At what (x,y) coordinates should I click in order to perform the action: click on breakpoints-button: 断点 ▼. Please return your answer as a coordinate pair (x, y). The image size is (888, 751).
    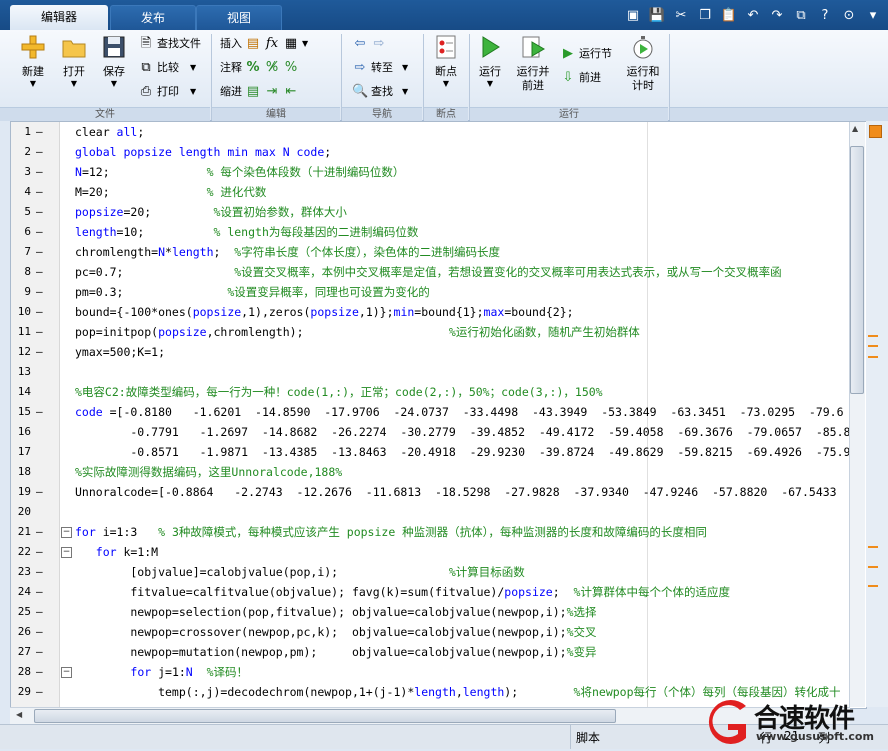
    Looking at the image, I should click on (446, 61).